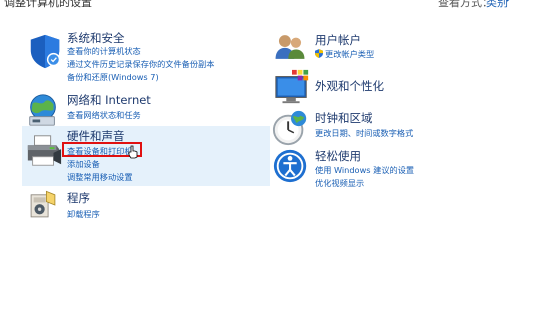  What do you see at coordinates (113, 77) in the screenshot?
I see `link-backup-restore: 备份和还原(Windows 7)` at bounding box center [113, 77].